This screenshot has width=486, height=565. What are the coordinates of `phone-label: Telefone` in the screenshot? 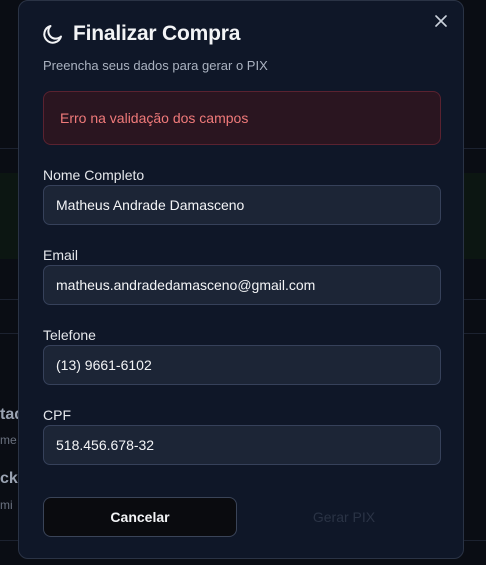 It's located at (69, 335).